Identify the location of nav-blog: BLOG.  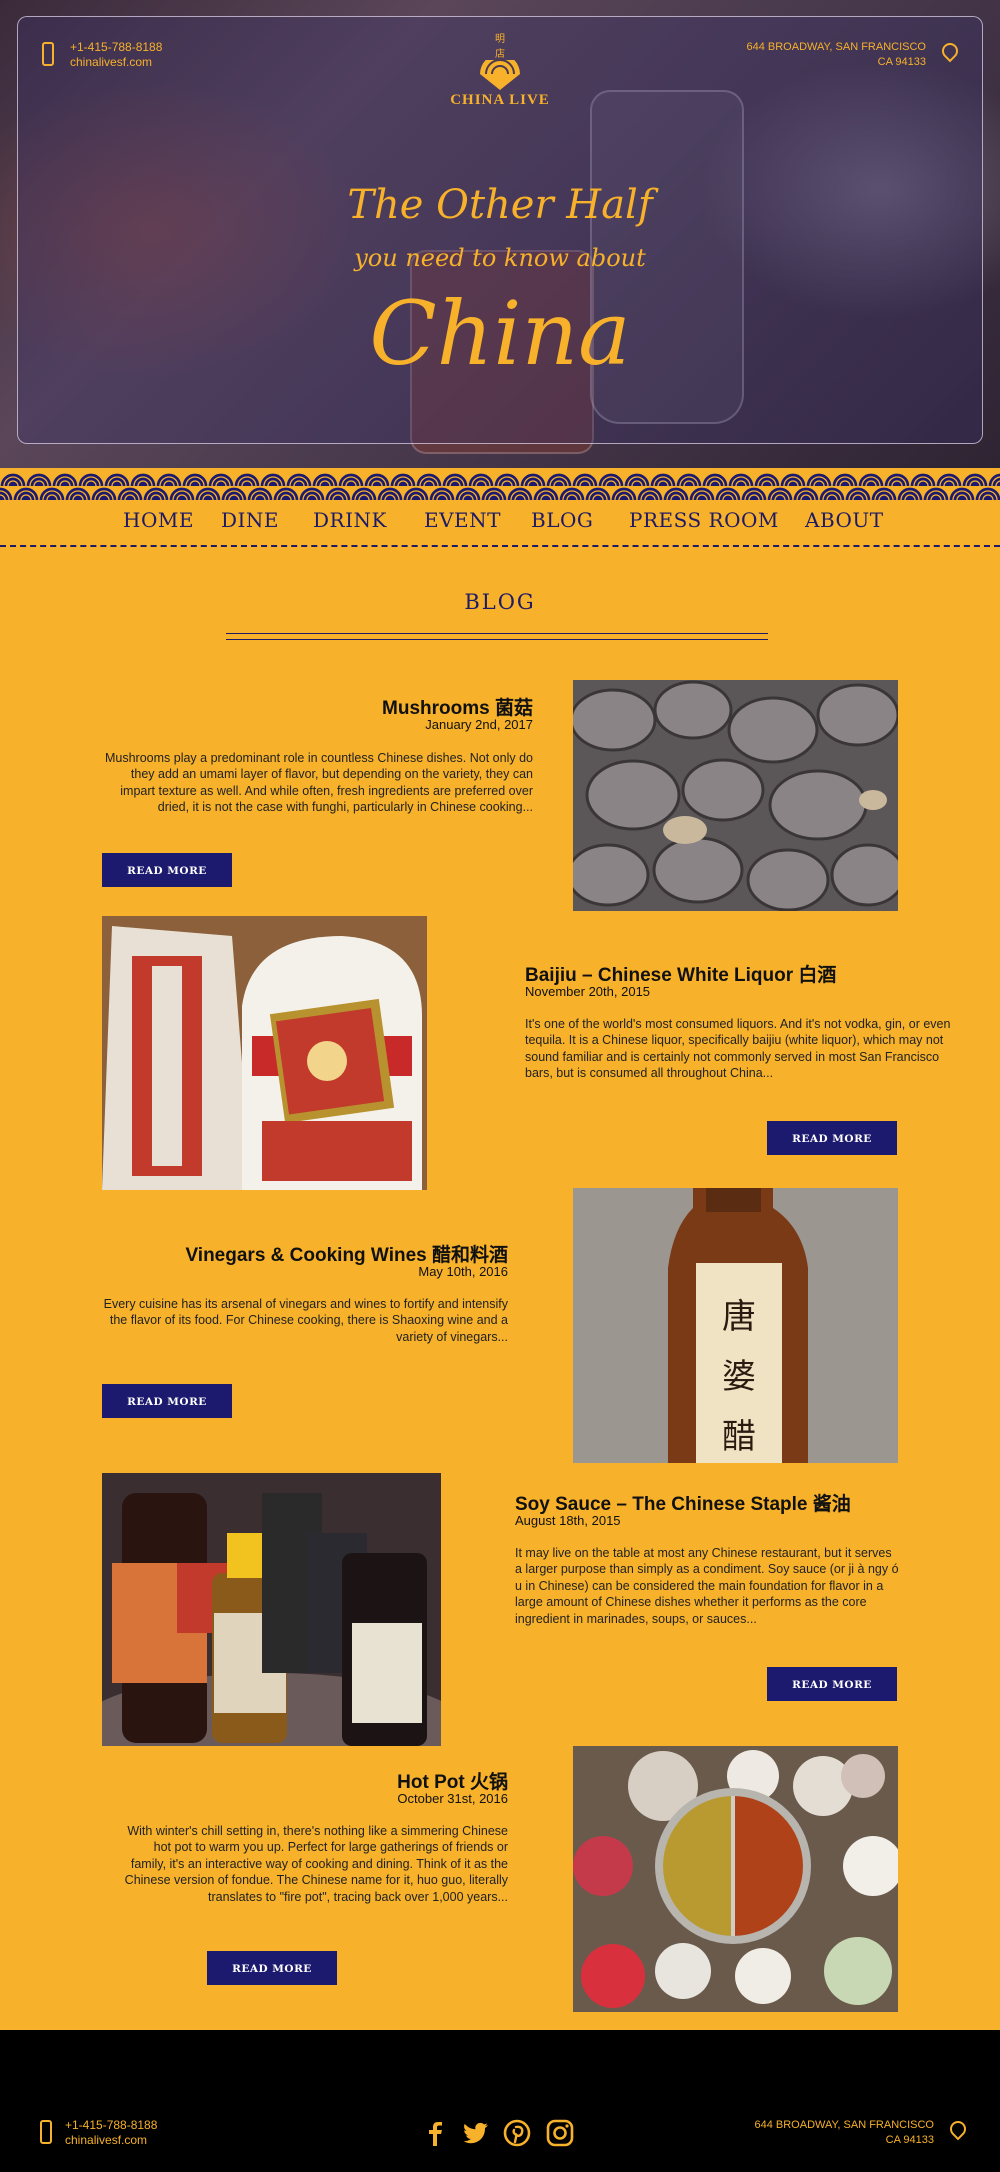
(562, 520).